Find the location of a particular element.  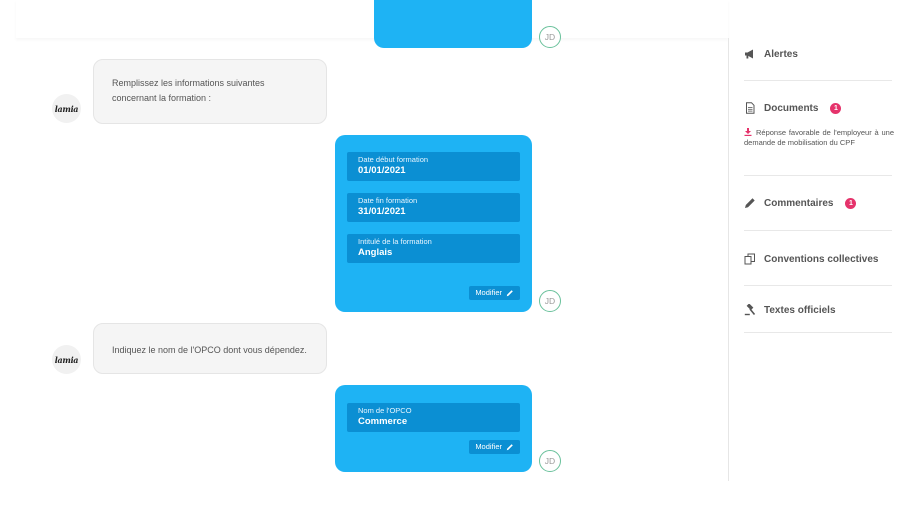

field-opco: Nom de l'OPCO Commerce is located at coordinates (433, 417).